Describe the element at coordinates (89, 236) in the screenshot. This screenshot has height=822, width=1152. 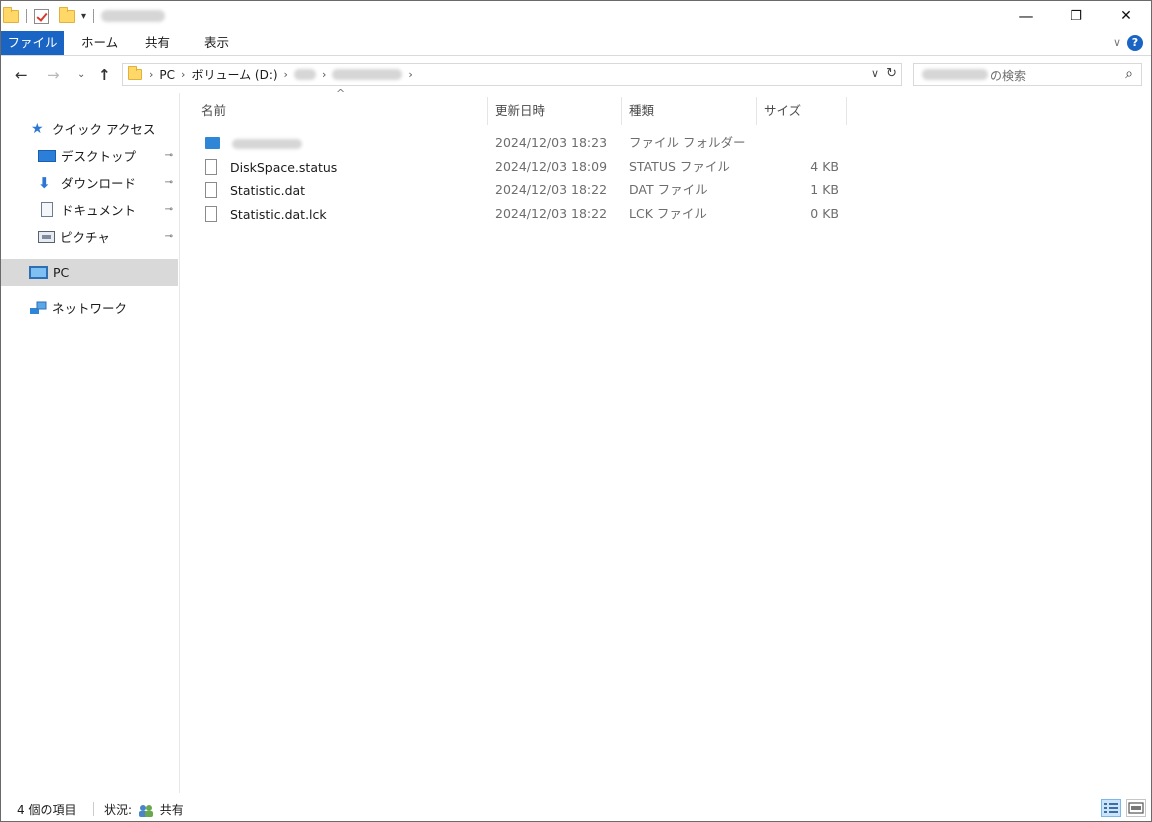
I see `sidebar-item-pictures: ピクチャ ⊸` at that location.